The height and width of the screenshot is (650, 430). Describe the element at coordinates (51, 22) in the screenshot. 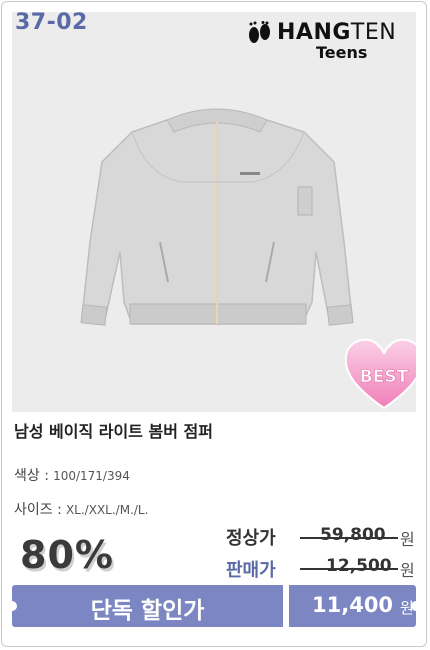

I see `product-code: 37-02` at that location.